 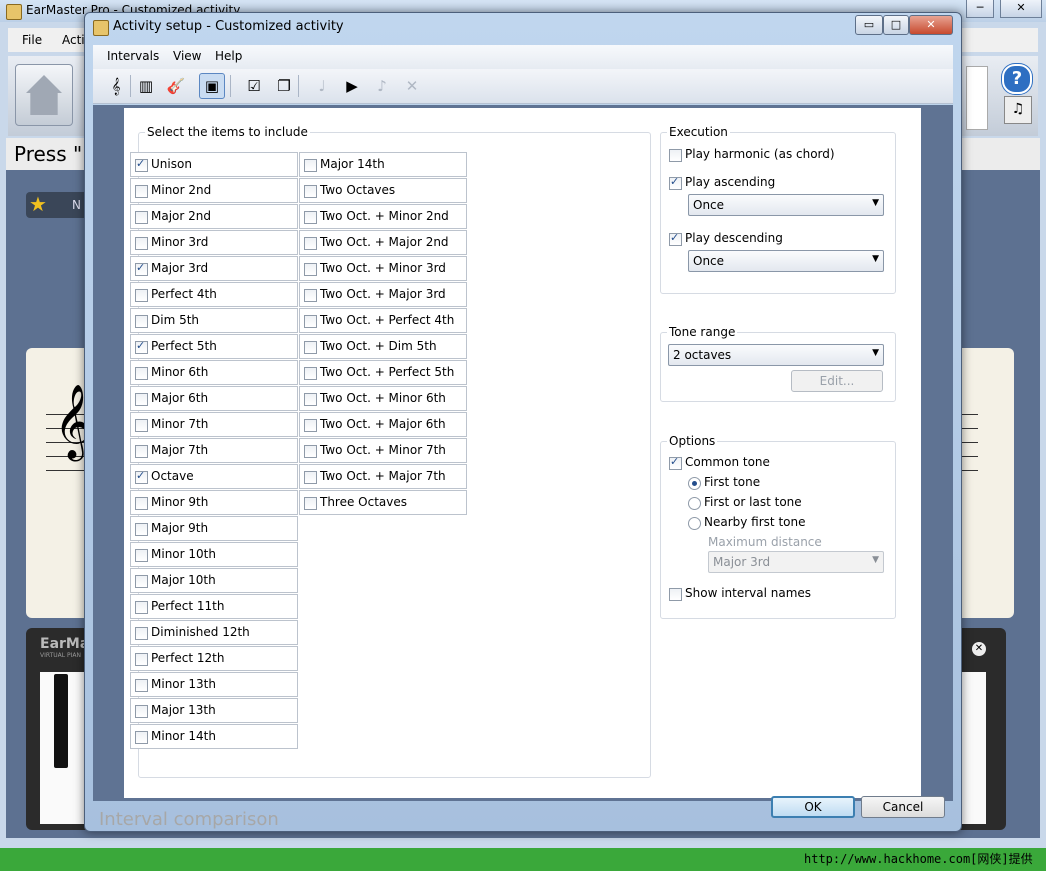 I want to click on max-distance-select: Major 3rd ▼, so click(x=796, y=562).